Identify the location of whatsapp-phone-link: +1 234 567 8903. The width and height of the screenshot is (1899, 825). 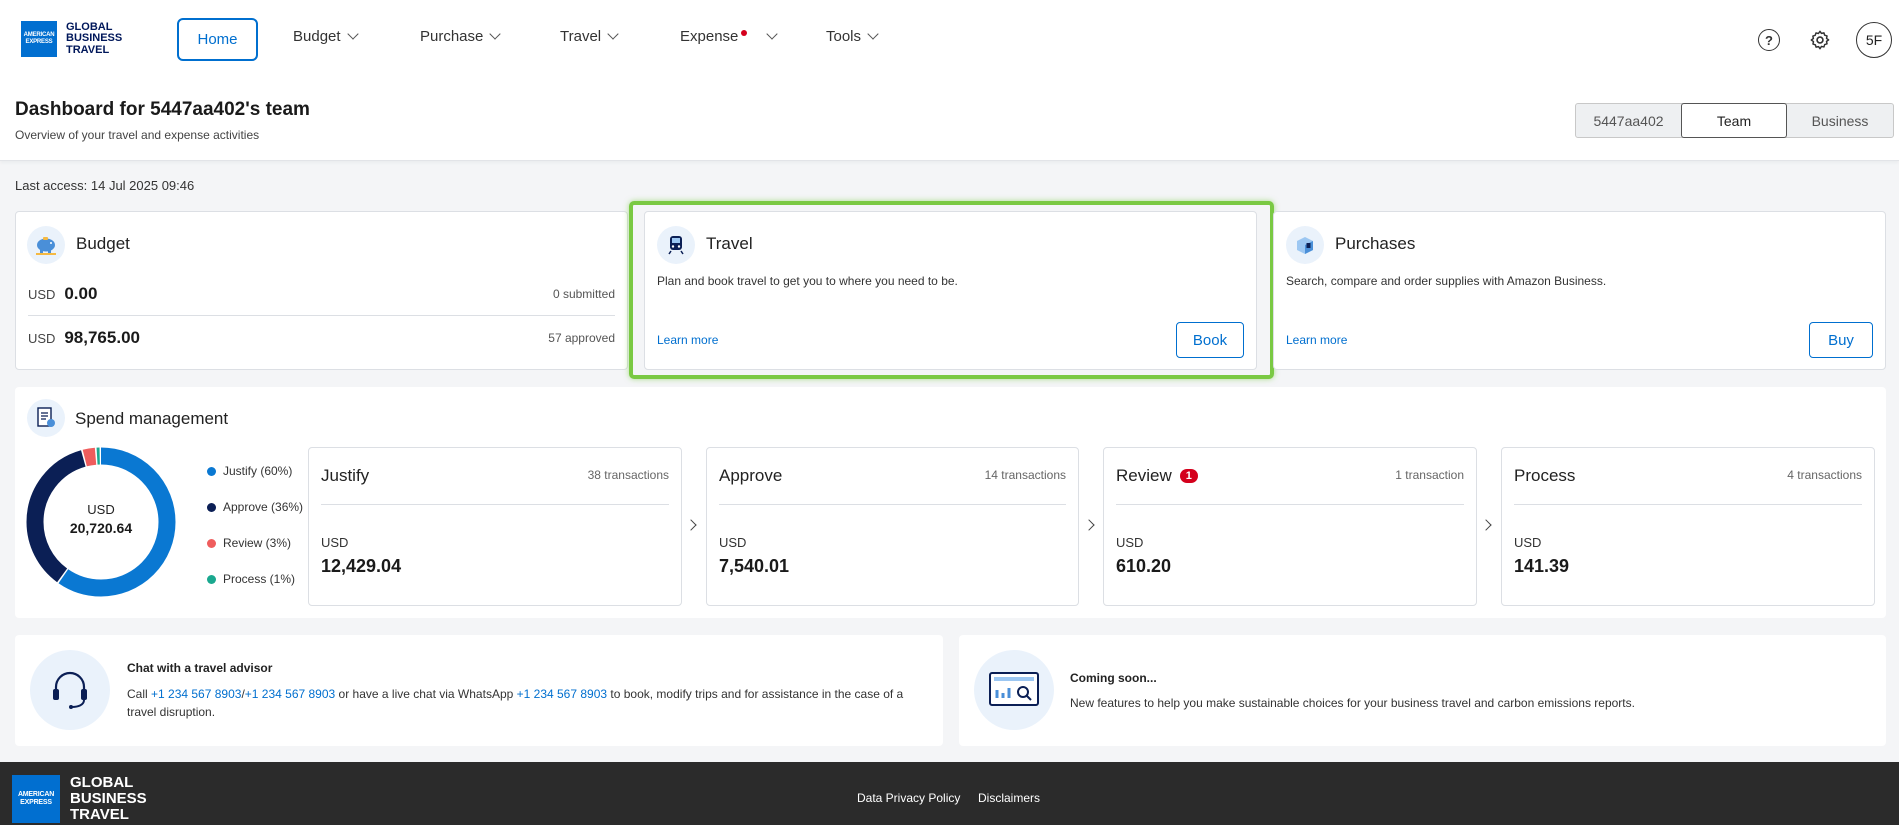
(562, 694).